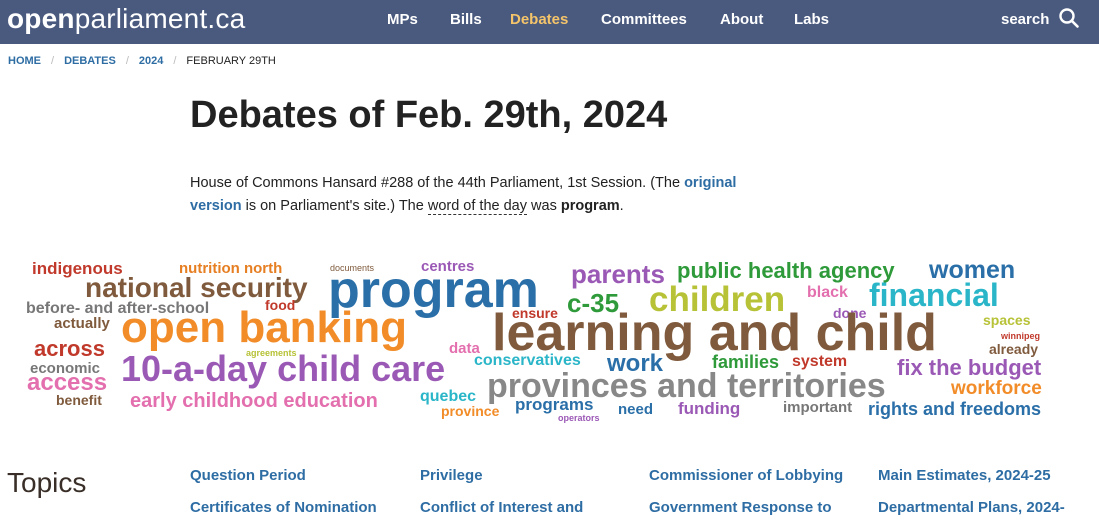  I want to click on topic-link: Main Estimates, 2024-25, so click(964, 475).